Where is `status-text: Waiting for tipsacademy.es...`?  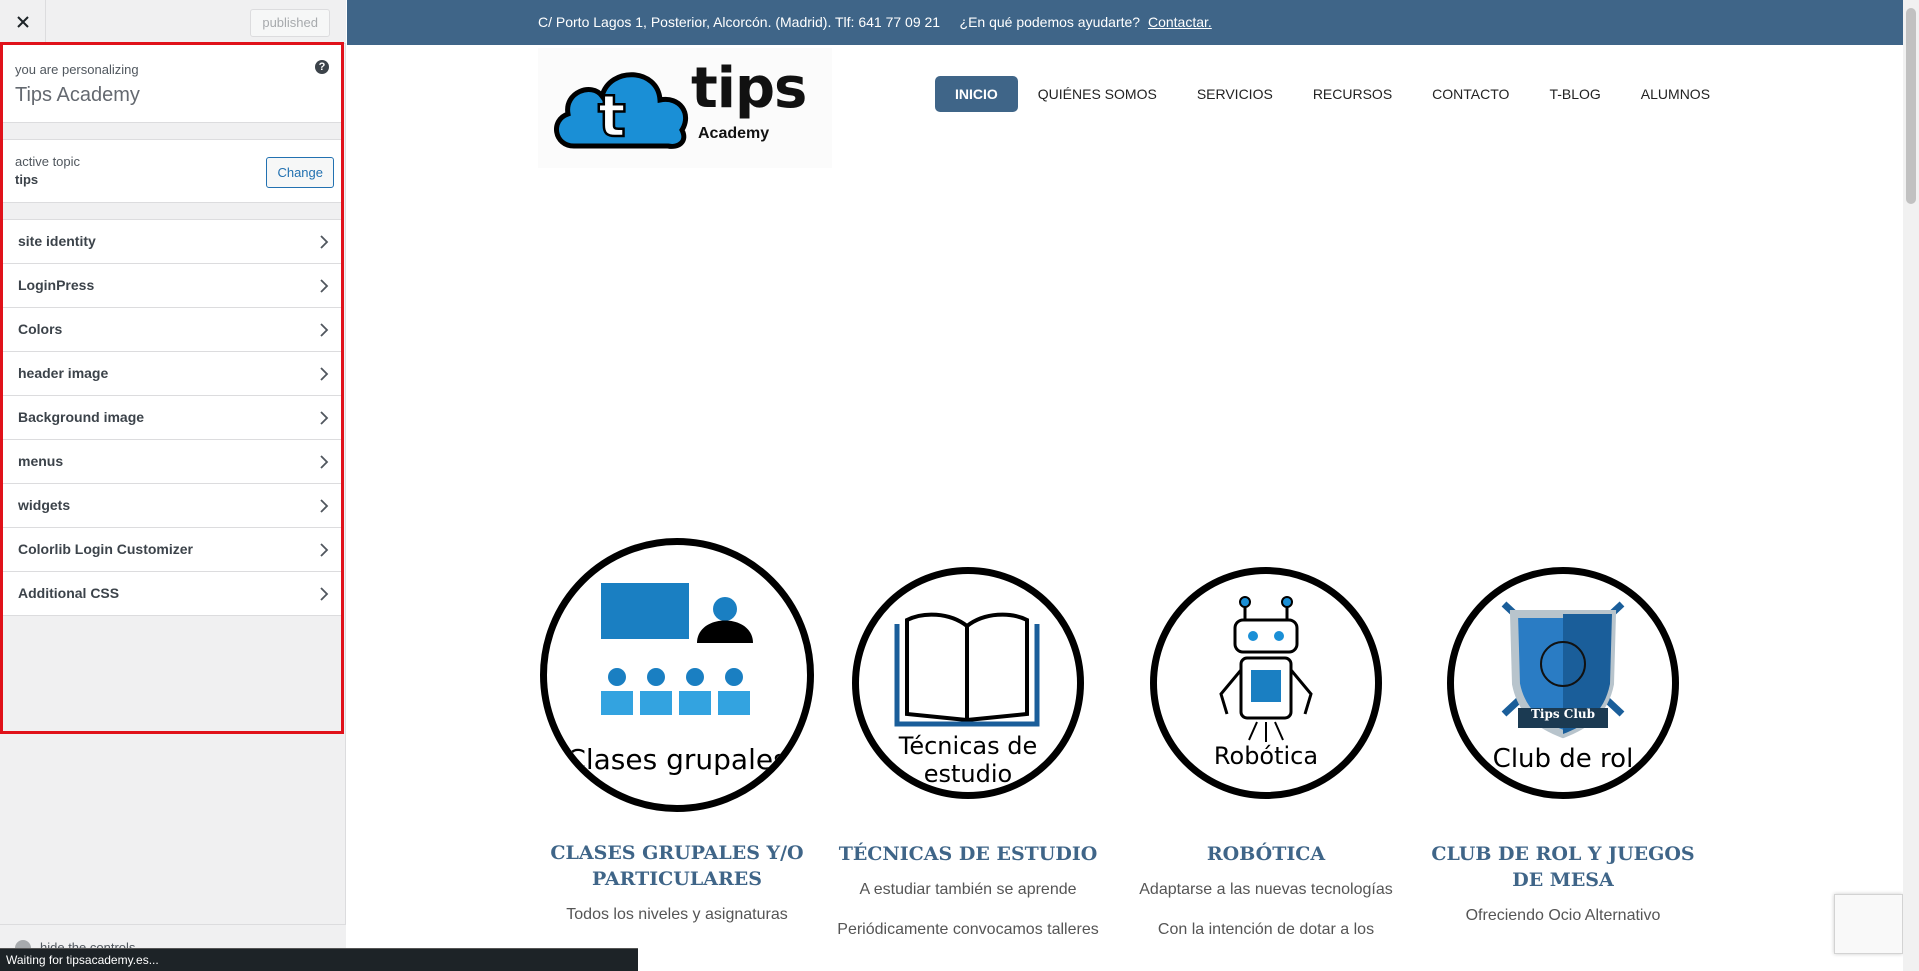
status-text: Waiting for tipsacademy.es... is located at coordinates (82, 960).